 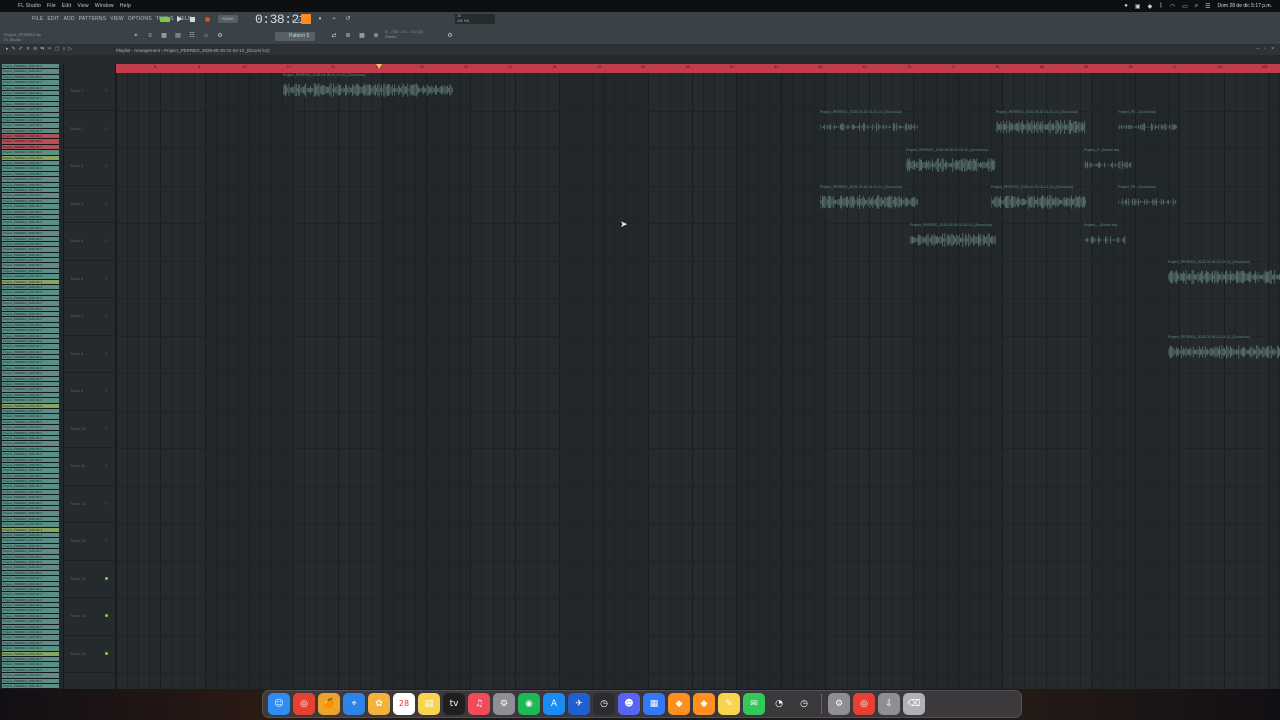 What do you see at coordinates (704, 704) in the screenshot?
I see `dock-fl-studio-2-icon: ◆` at bounding box center [704, 704].